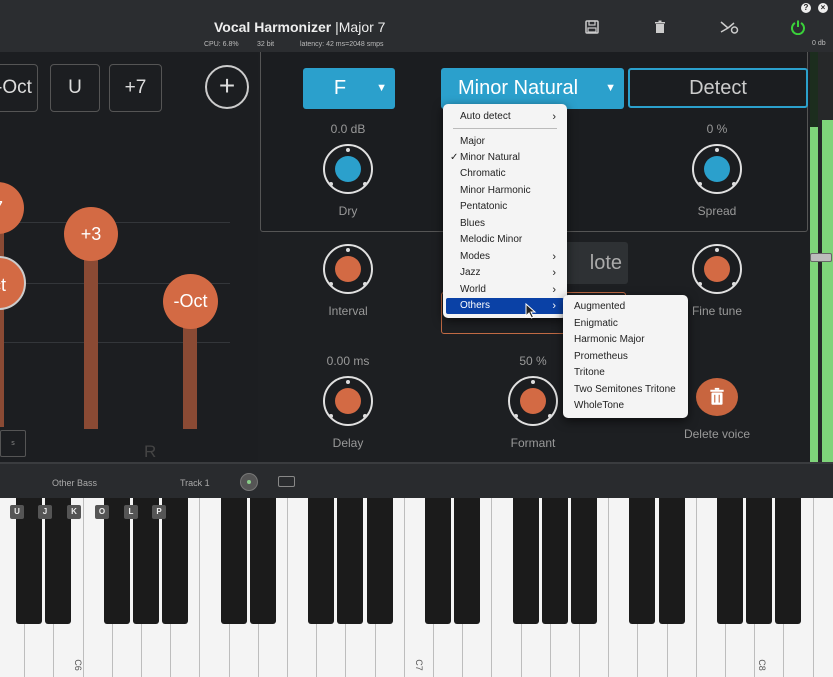 Image resolution: width=833 pixels, height=677 pixels. Describe the element at coordinates (717, 129) in the screenshot. I see `spread-value: 0 %` at that location.